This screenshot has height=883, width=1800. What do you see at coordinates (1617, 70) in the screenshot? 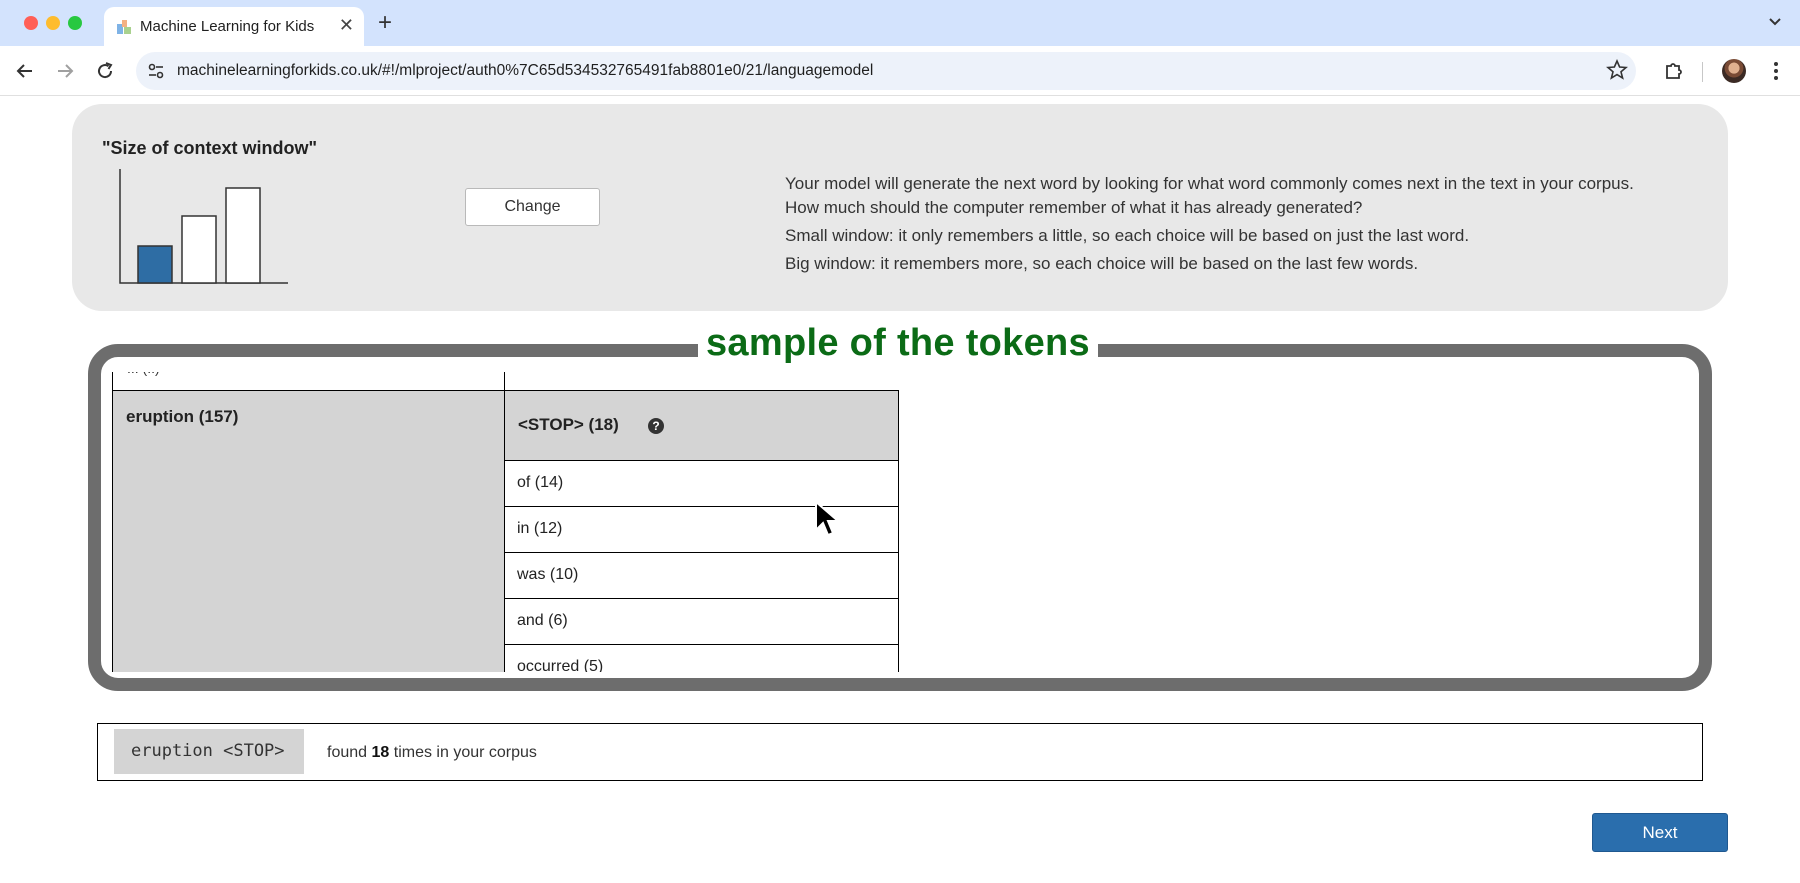
I see `bookmark-star-icon` at bounding box center [1617, 70].